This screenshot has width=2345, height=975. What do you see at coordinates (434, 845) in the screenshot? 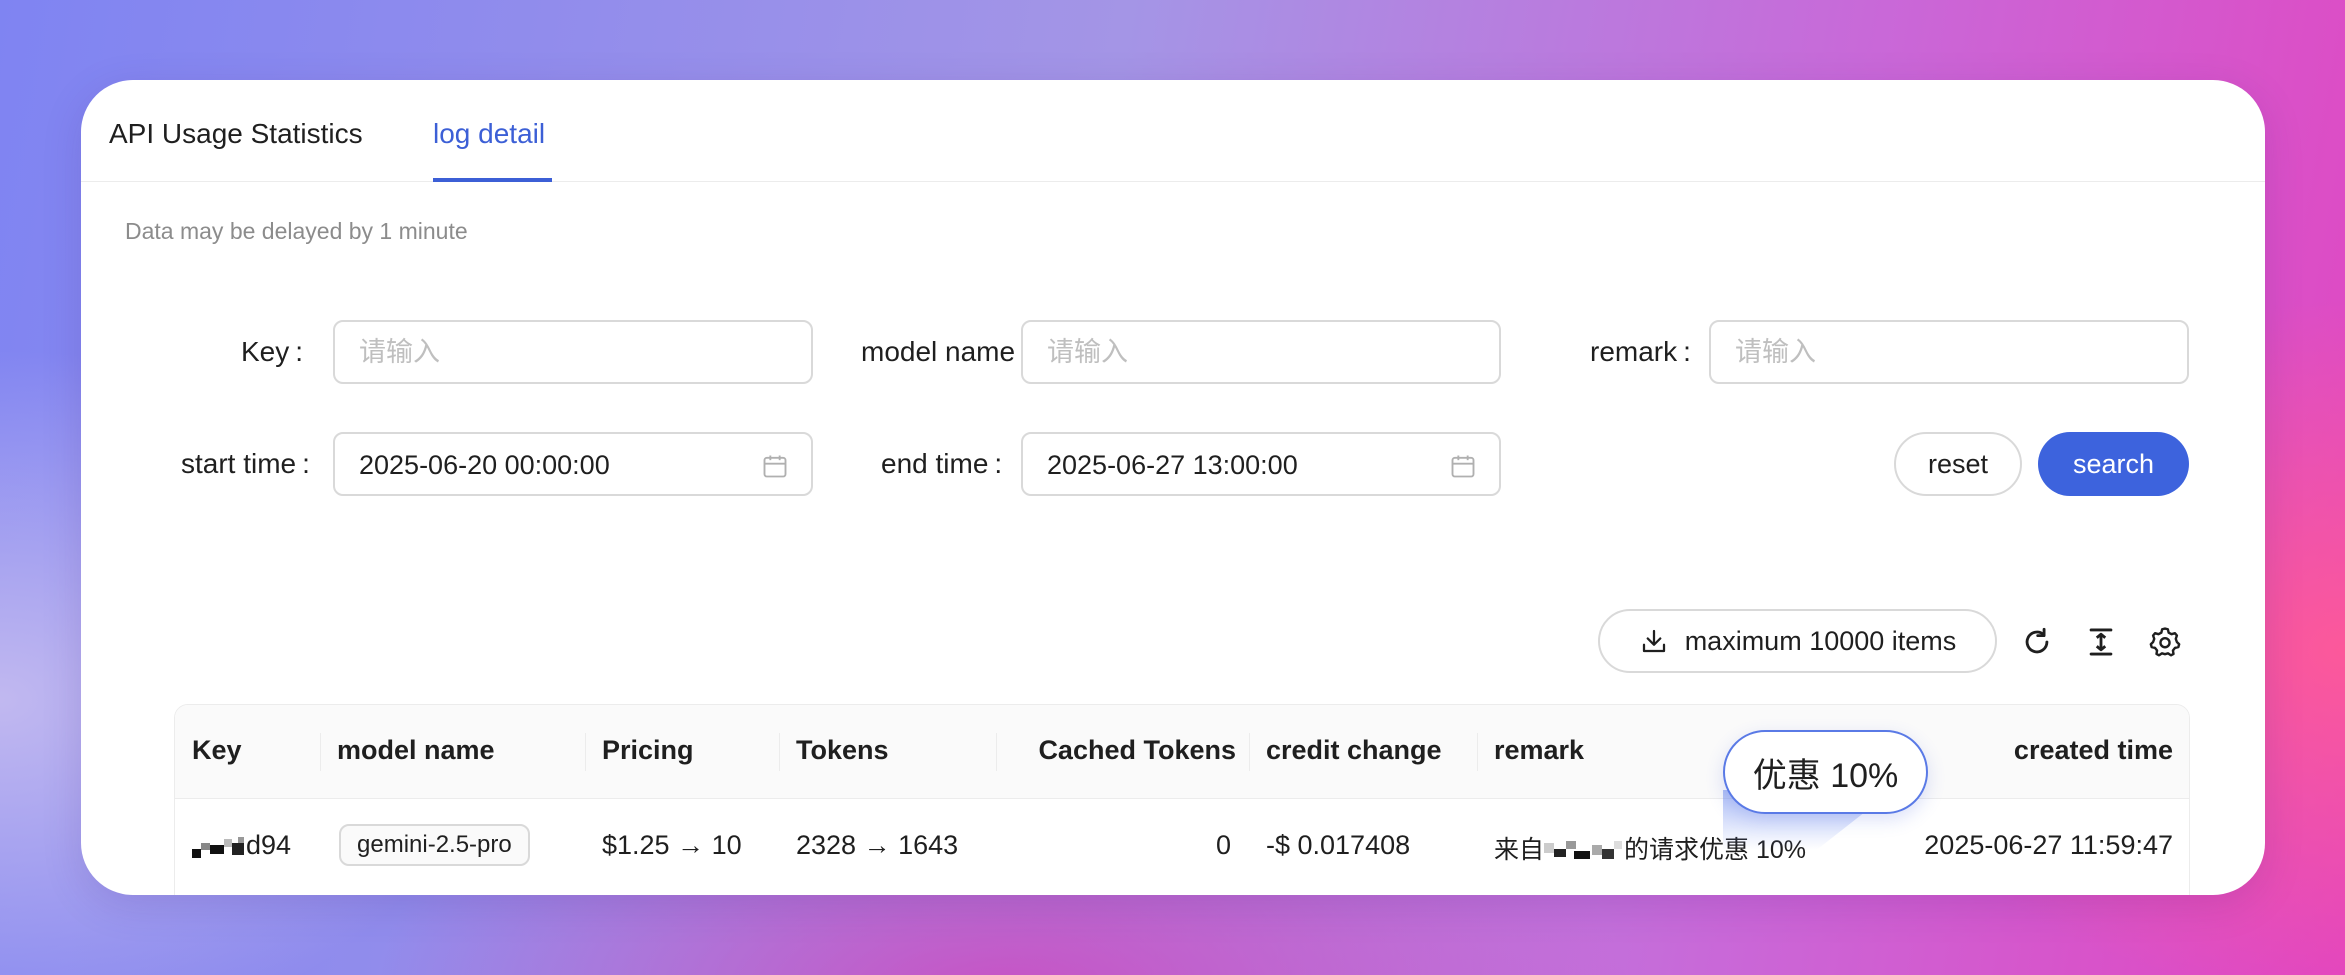
I see `model-name-tag: gemini-2.5-pro` at bounding box center [434, 845].